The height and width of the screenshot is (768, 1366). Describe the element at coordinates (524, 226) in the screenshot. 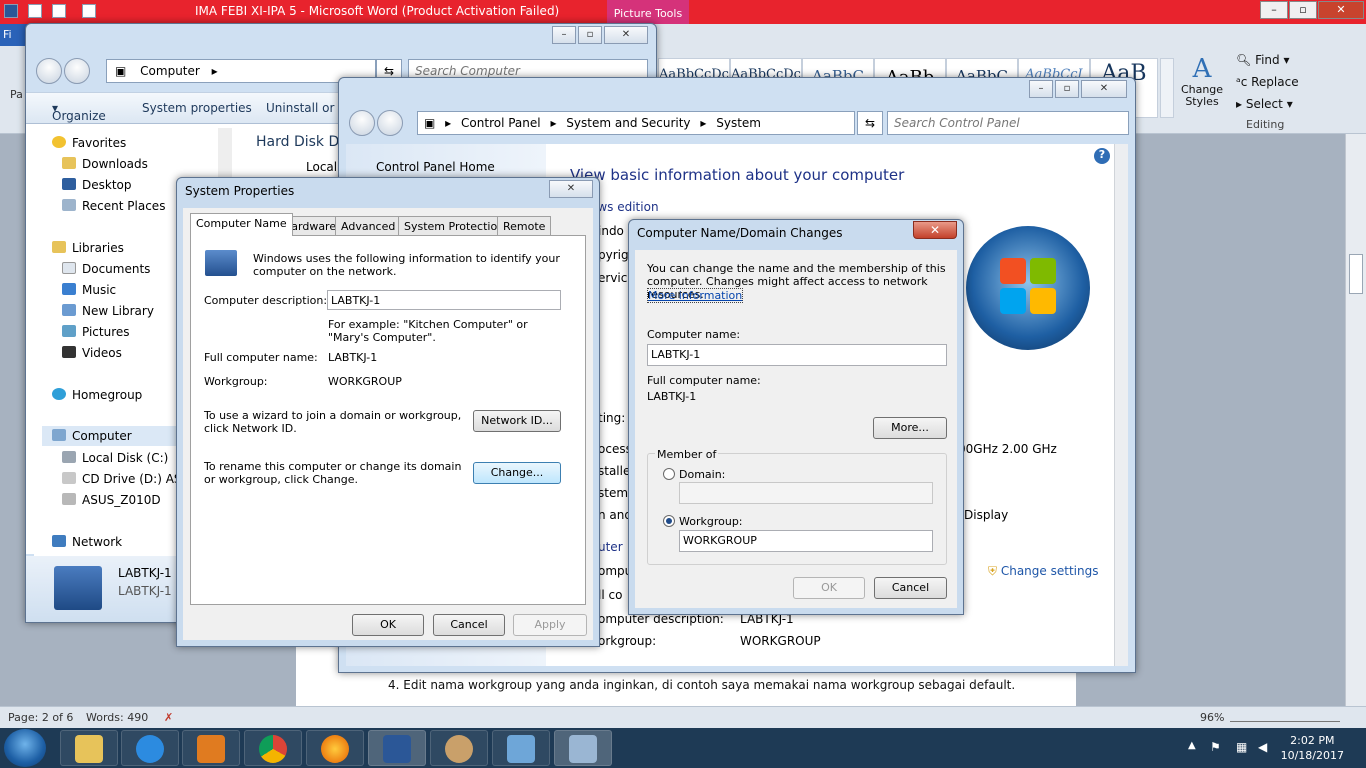

I see `tab-remote: Remote` at that location.